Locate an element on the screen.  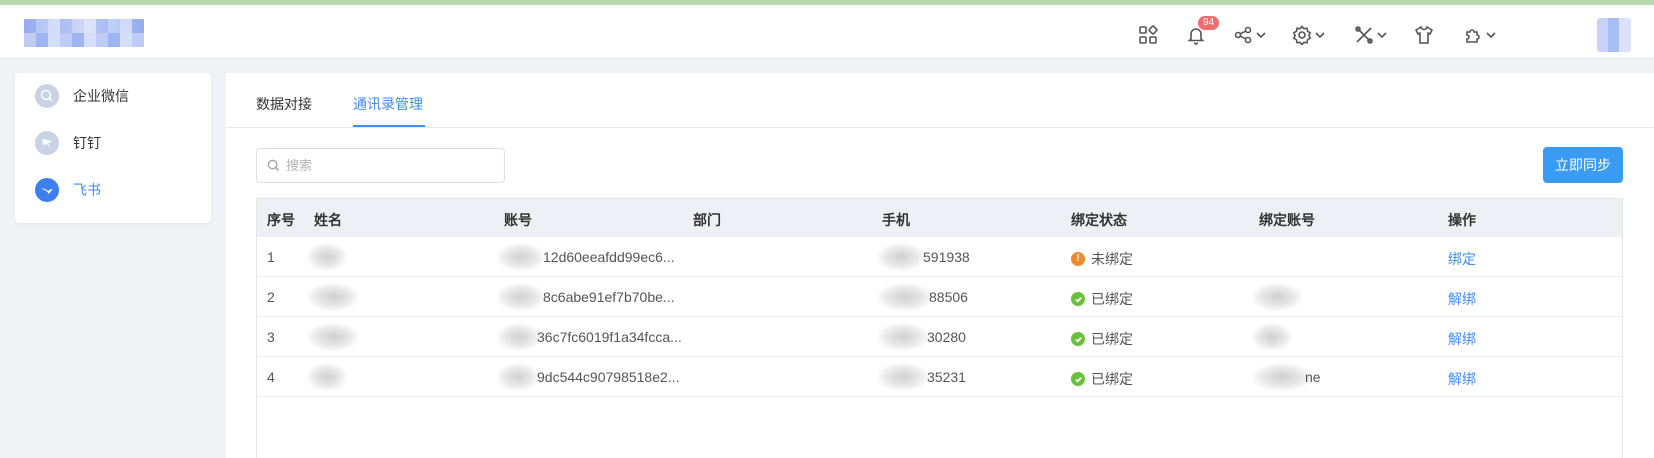
warning-icon: ! is located at coordinates (1078, 259).